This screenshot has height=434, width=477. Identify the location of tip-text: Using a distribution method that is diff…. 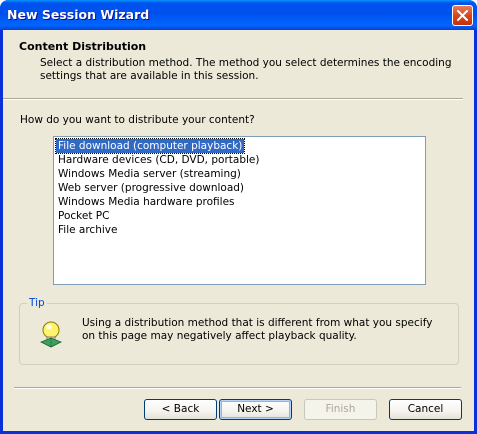
(257, 329).